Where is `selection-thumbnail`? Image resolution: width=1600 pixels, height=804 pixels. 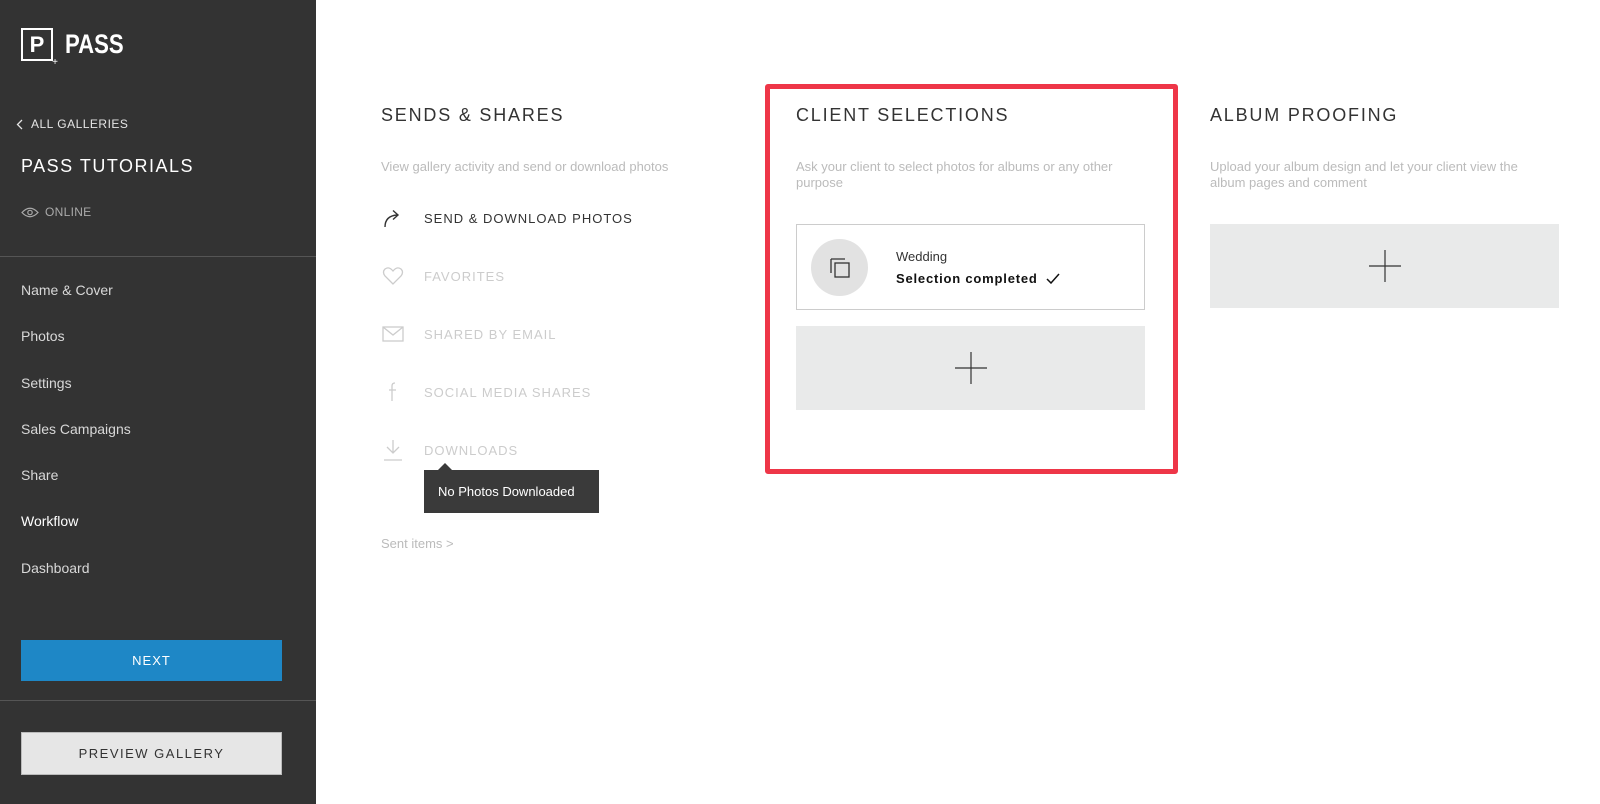
selection-thumbnail is located at coordinates (839, 267).